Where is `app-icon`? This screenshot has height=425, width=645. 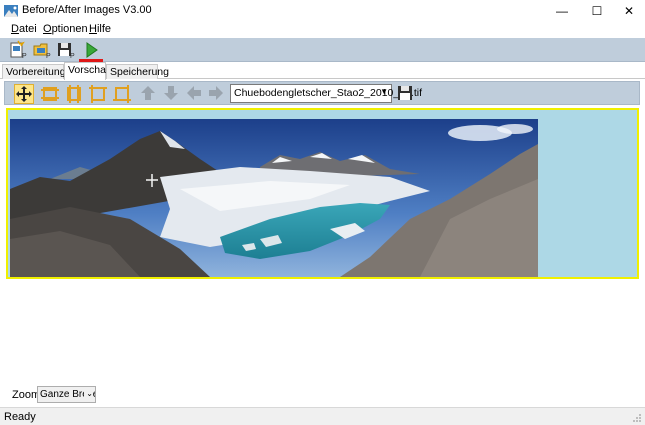
app-icon is located at coordinates (11, 11).